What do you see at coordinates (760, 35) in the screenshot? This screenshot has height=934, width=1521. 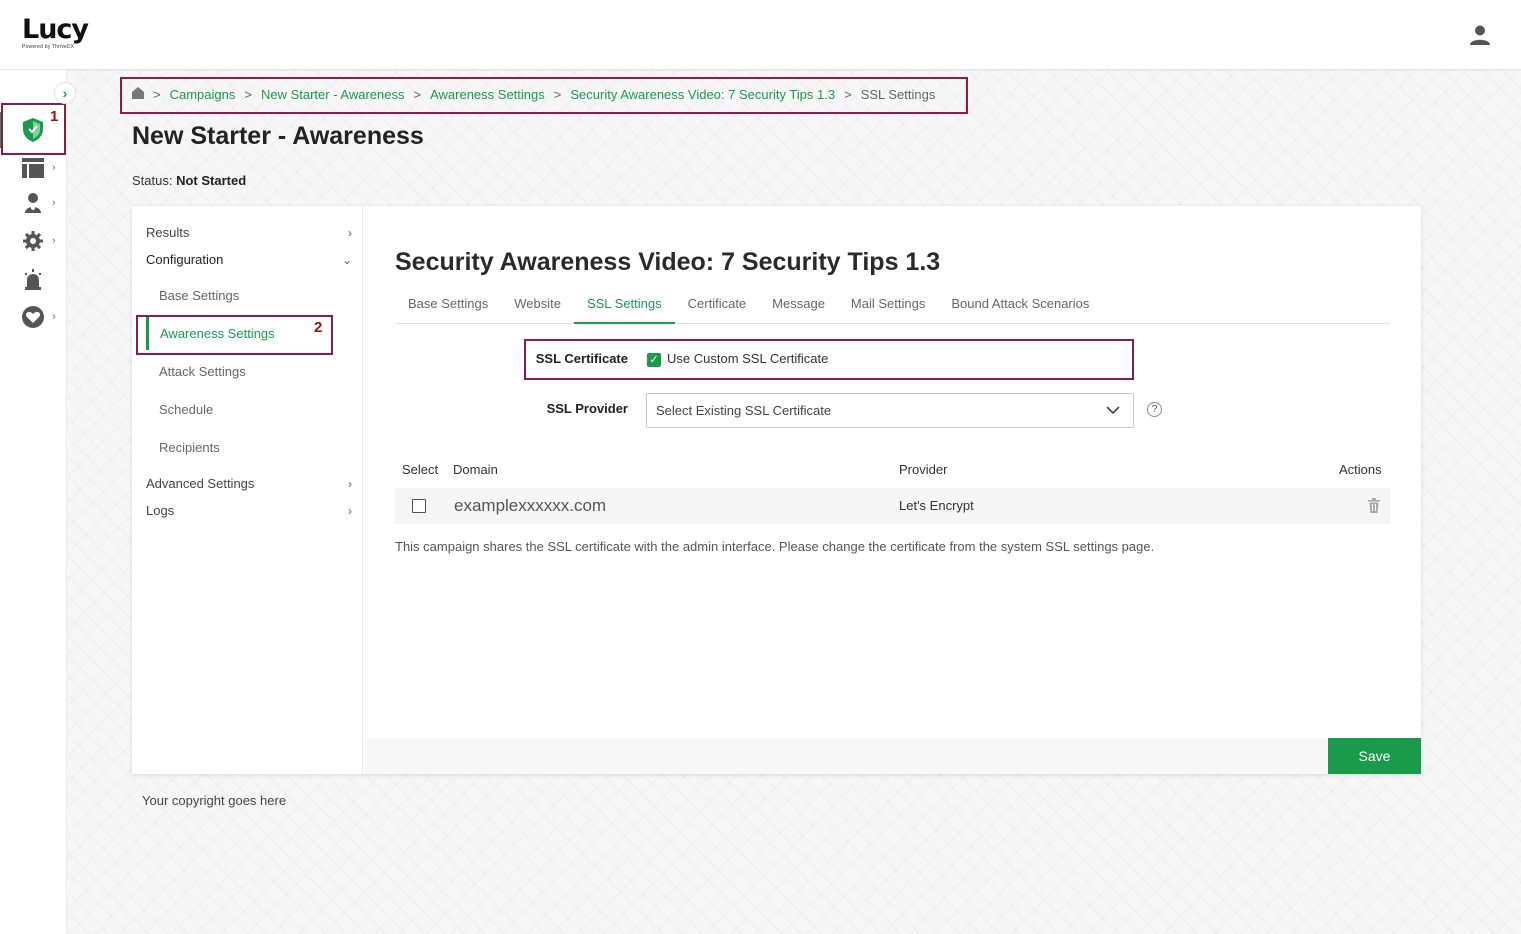 I see `top-bar: Lucy Powered by ThriveDX` at bounding box center [760, 35].